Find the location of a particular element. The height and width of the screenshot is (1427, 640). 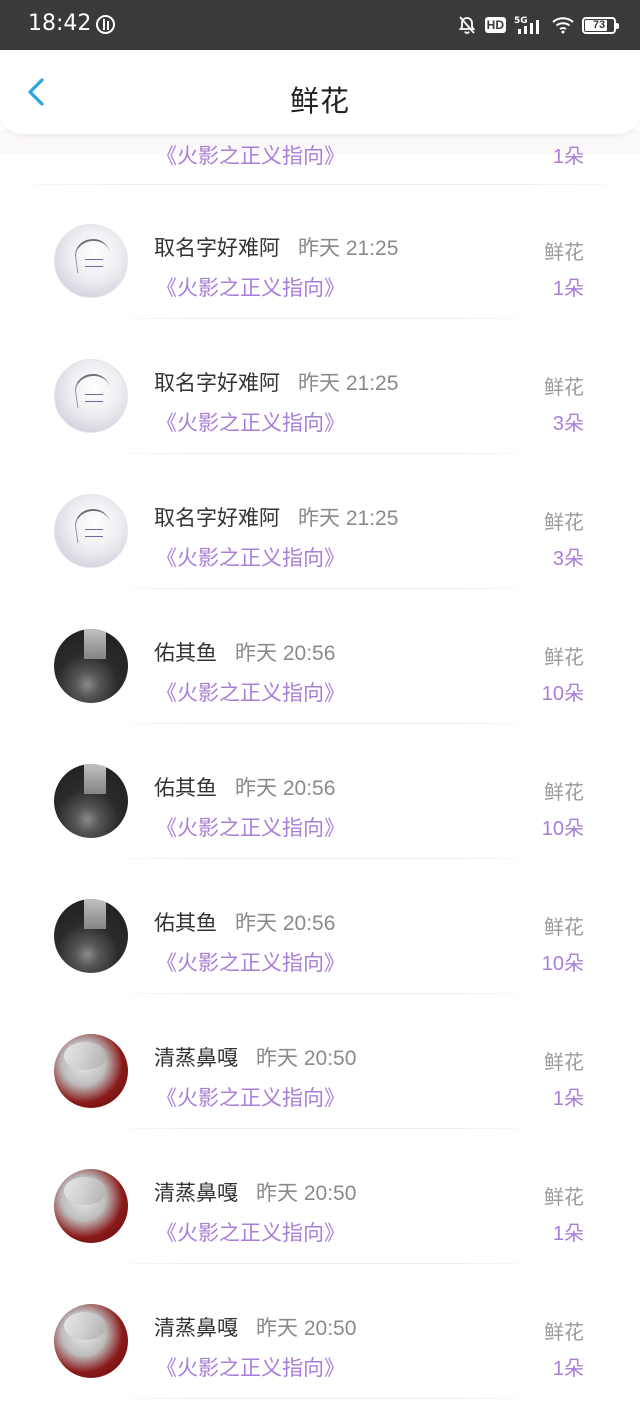

status-icons: HD 5G 73 is located at coordinates (538, 25).